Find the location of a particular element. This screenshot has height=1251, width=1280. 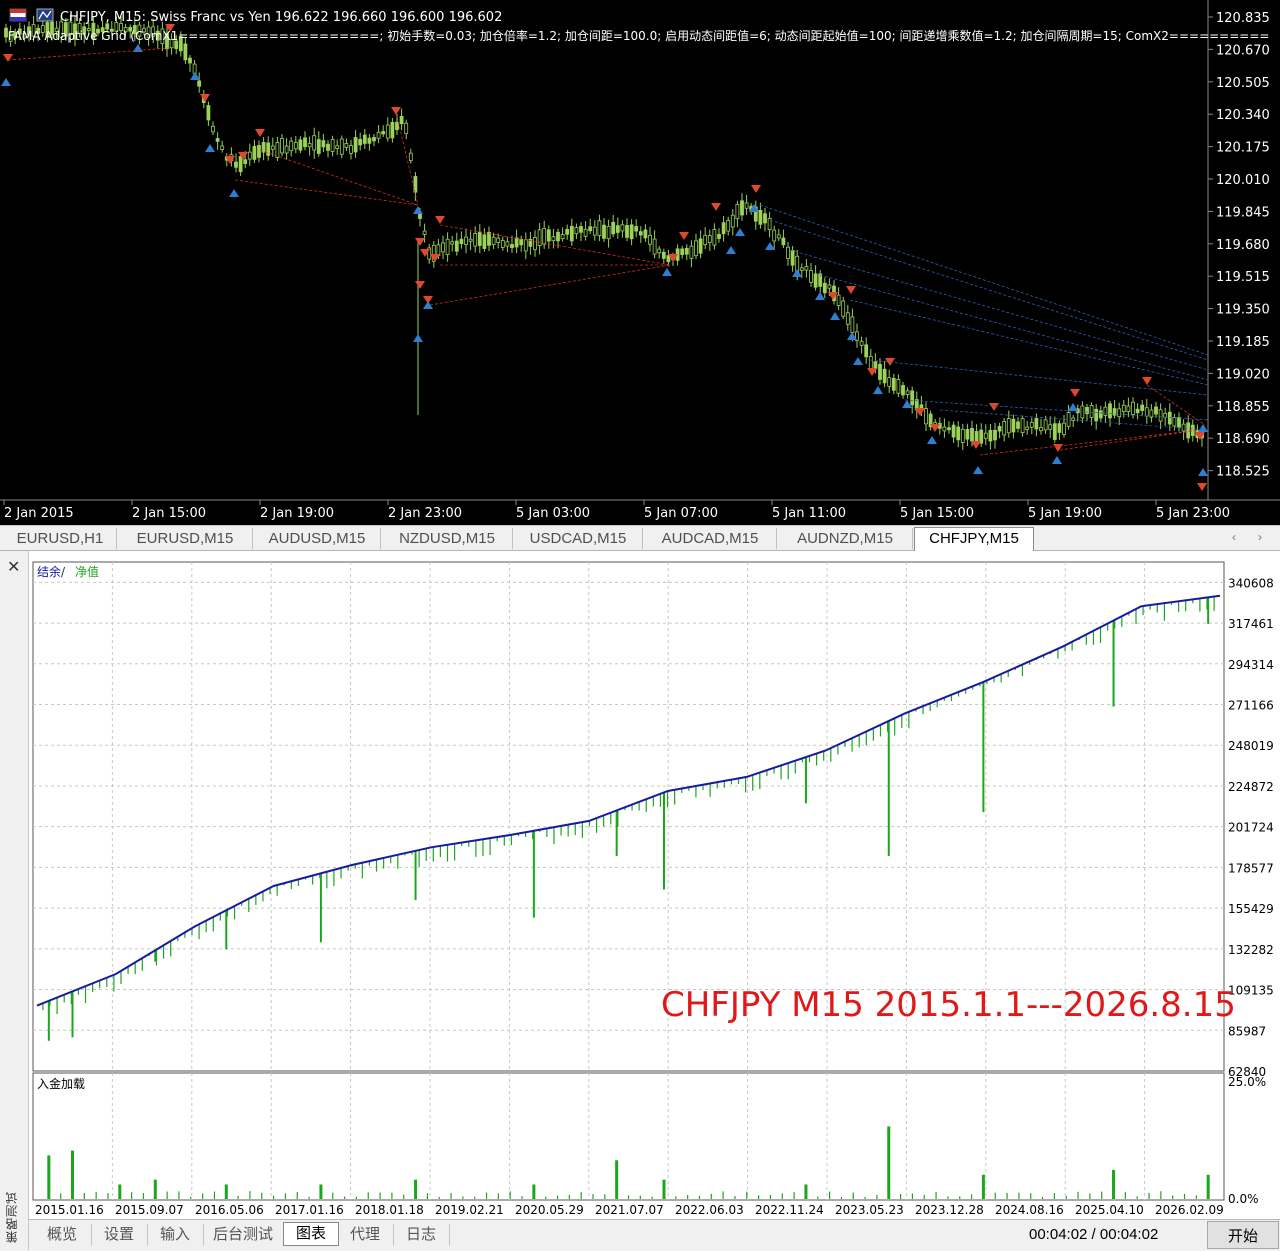

tester-side-title: 策略测试 is located at coordinates (12, 1217).